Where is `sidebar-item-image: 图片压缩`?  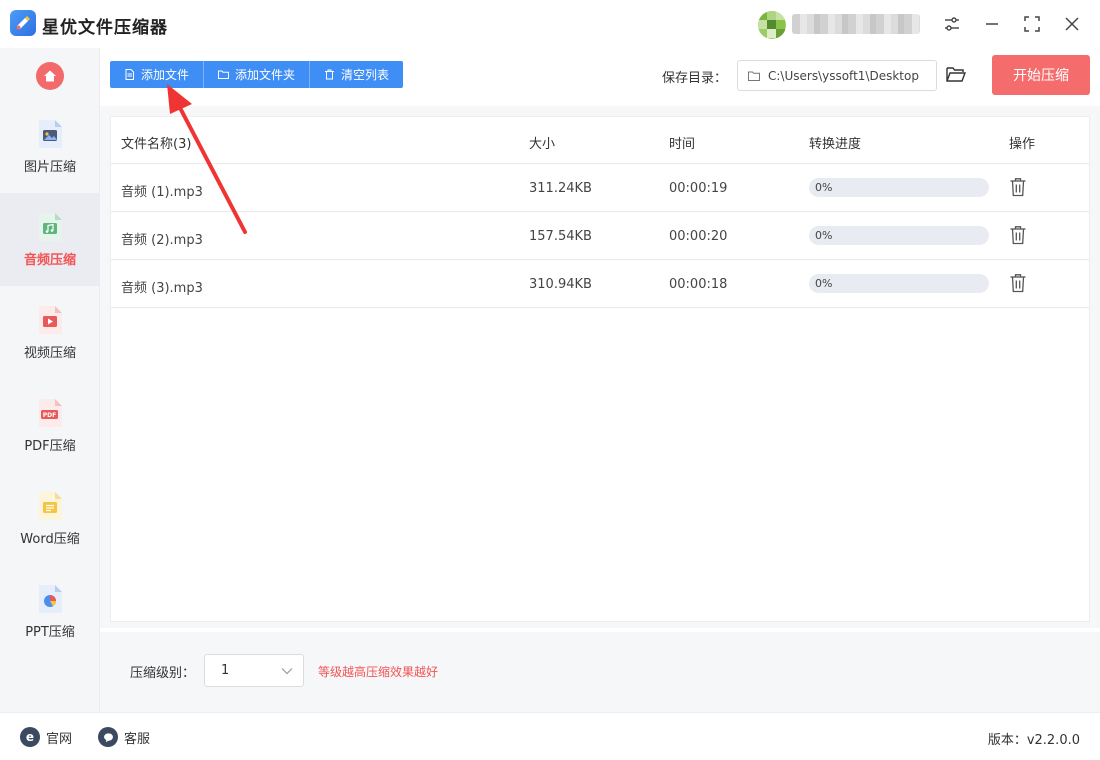
sidebar-item-image: 图片压缩 is located at coordinates (50, 146).